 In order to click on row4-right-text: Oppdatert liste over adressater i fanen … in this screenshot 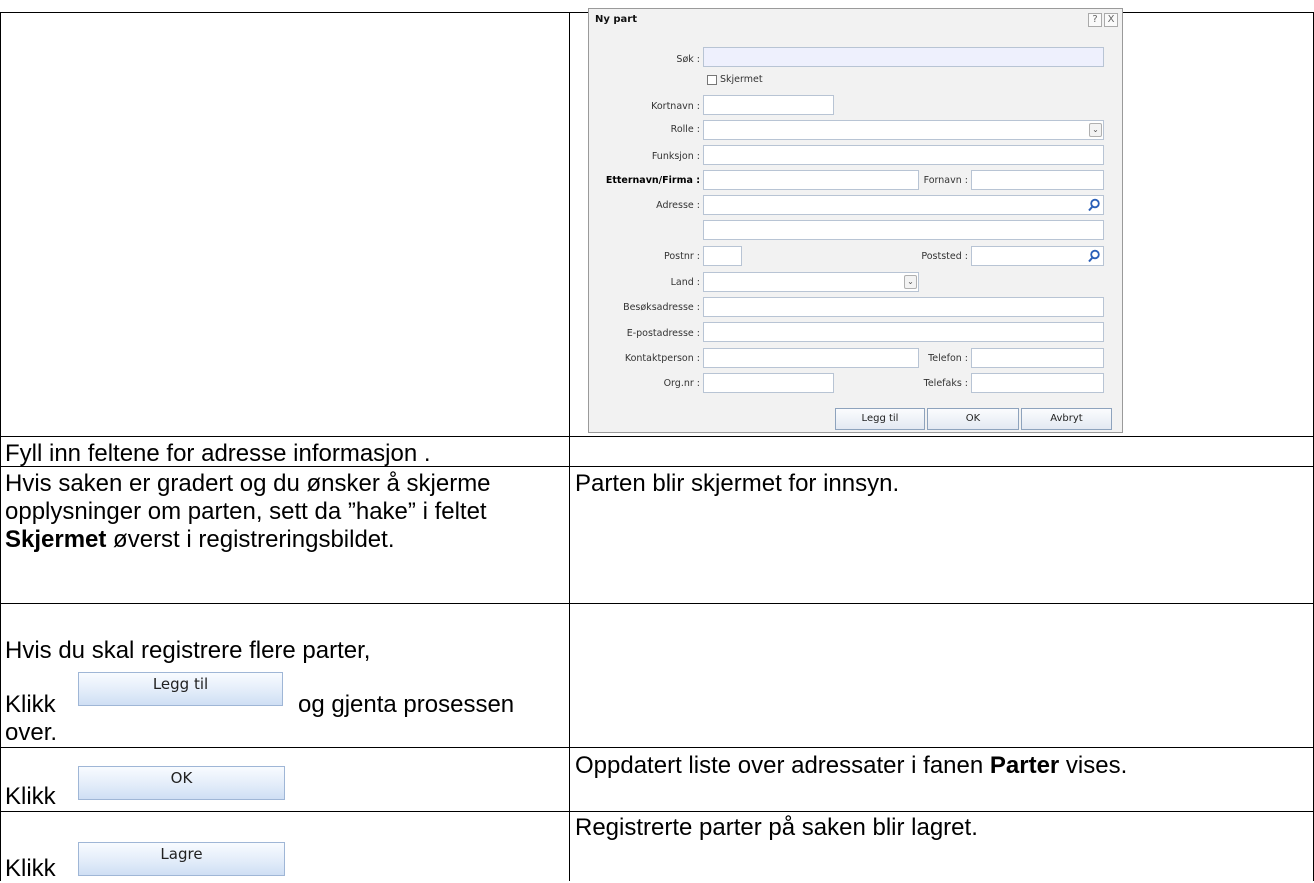, I will do `click(942, 766)`.